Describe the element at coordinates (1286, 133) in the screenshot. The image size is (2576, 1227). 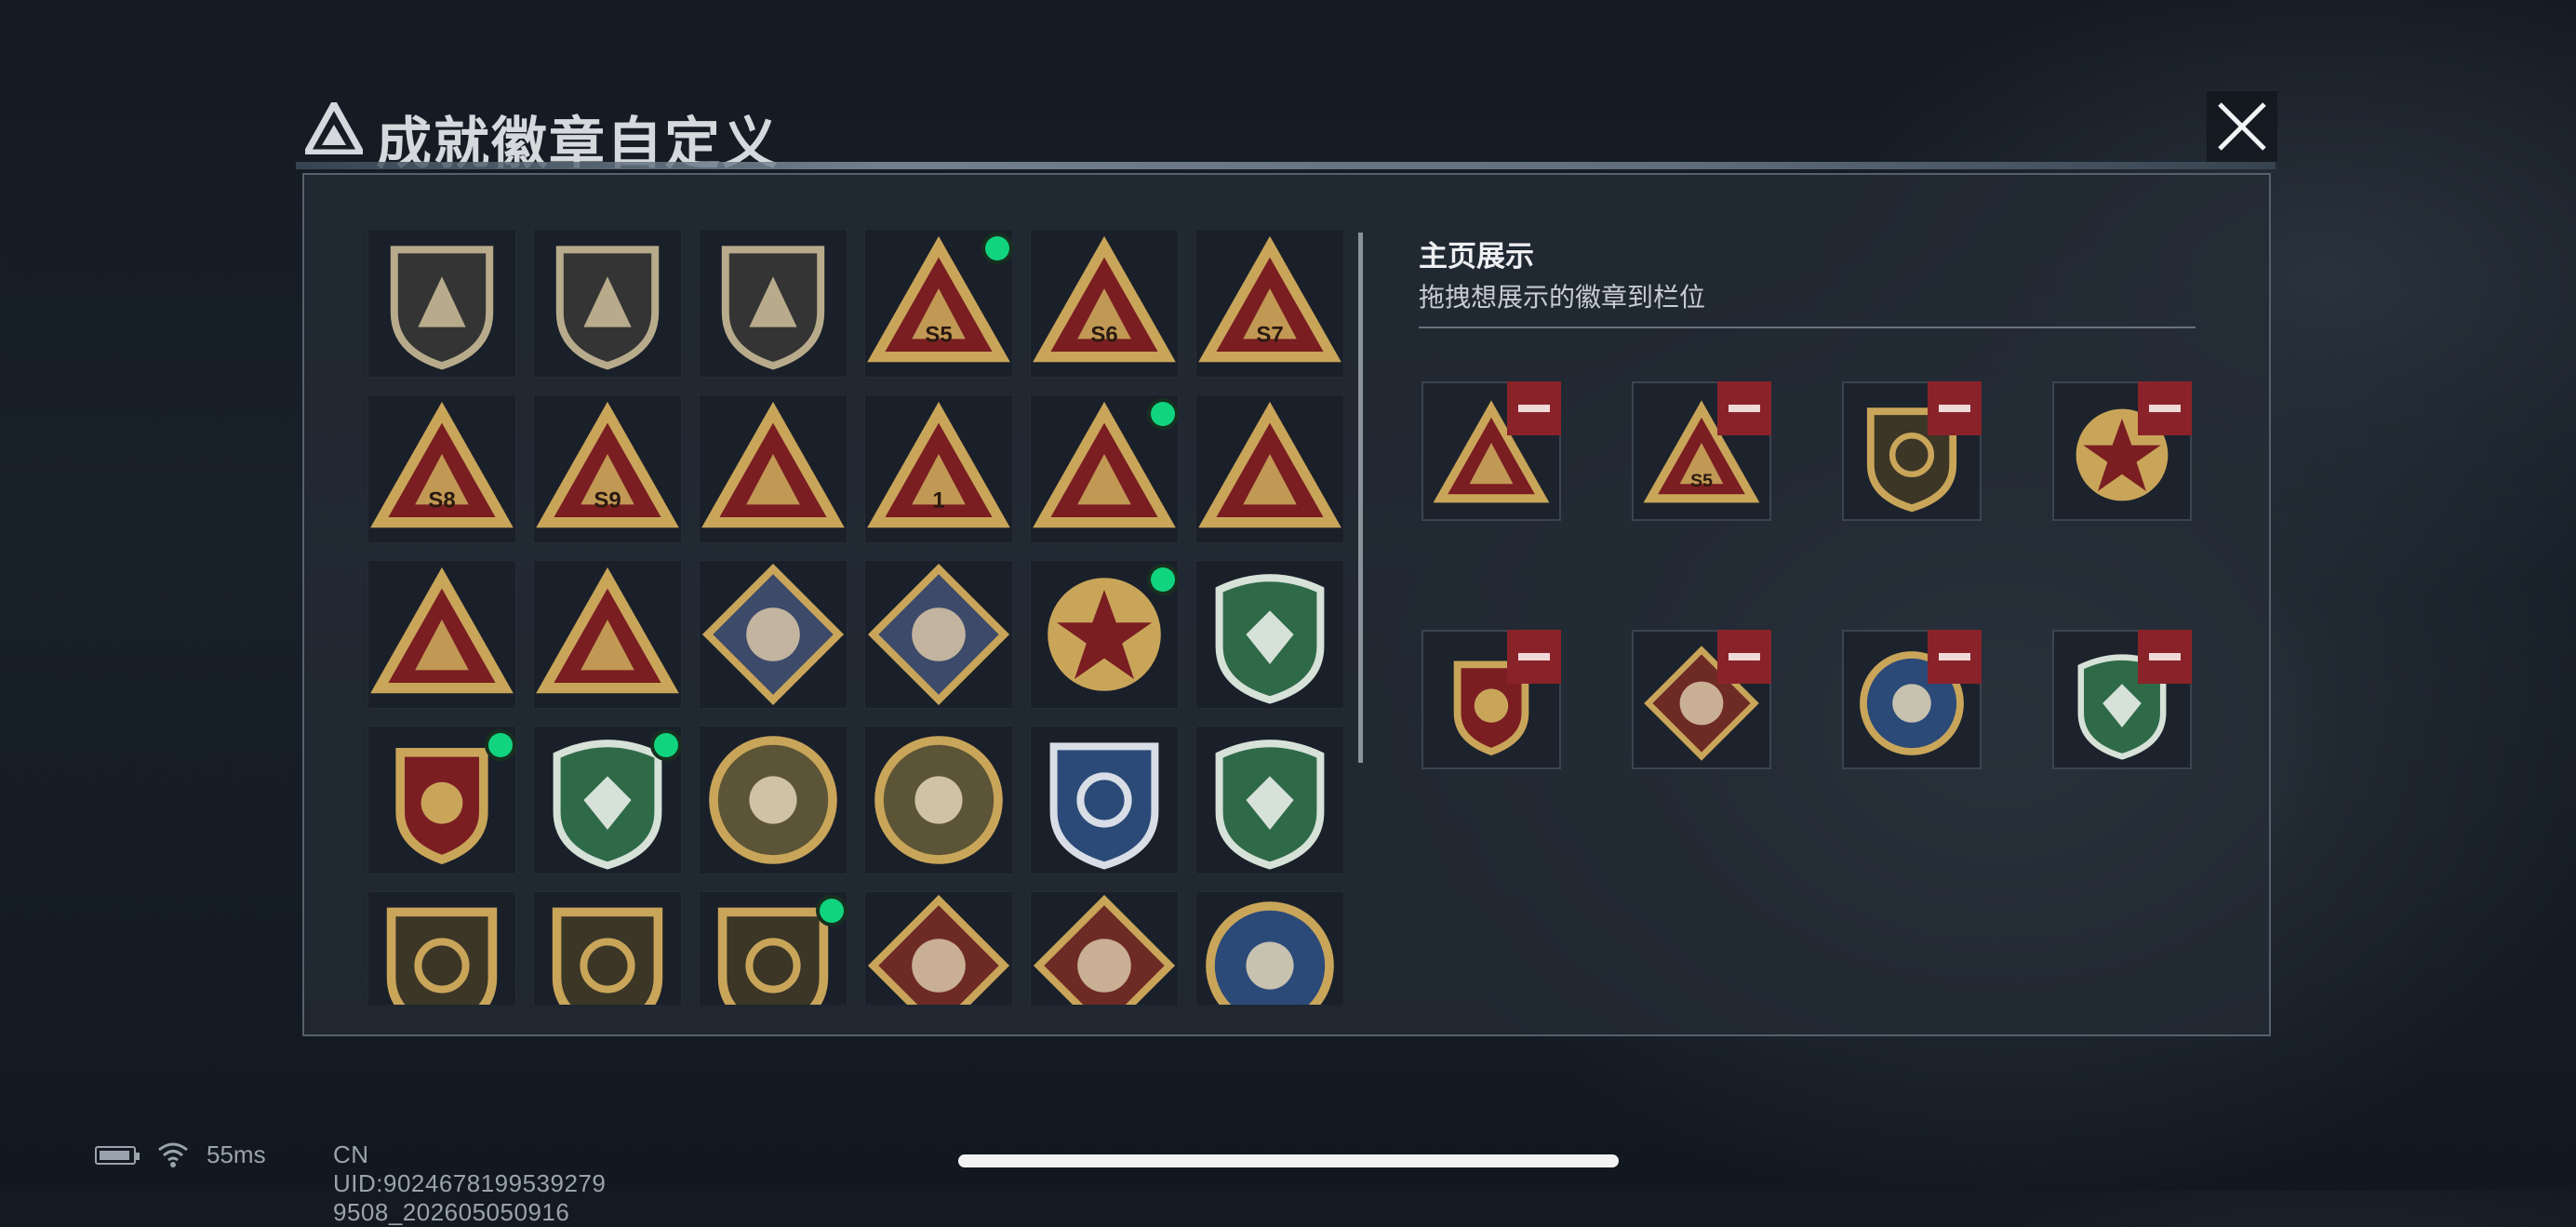
I see `title-bar: 成就徽章自定义` at that location.